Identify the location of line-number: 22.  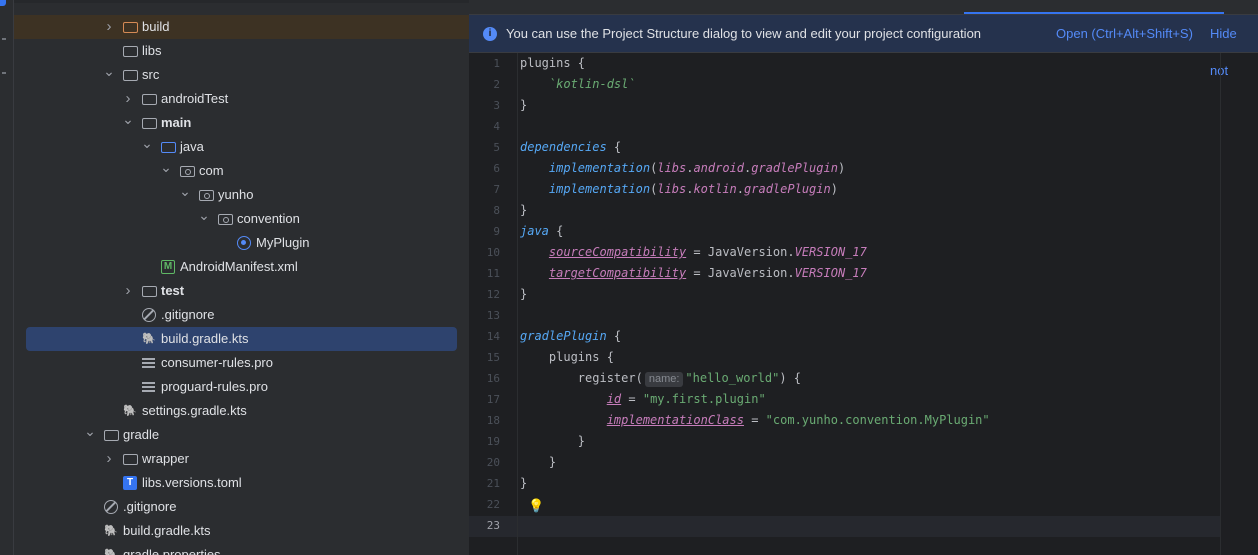
(493, 504).